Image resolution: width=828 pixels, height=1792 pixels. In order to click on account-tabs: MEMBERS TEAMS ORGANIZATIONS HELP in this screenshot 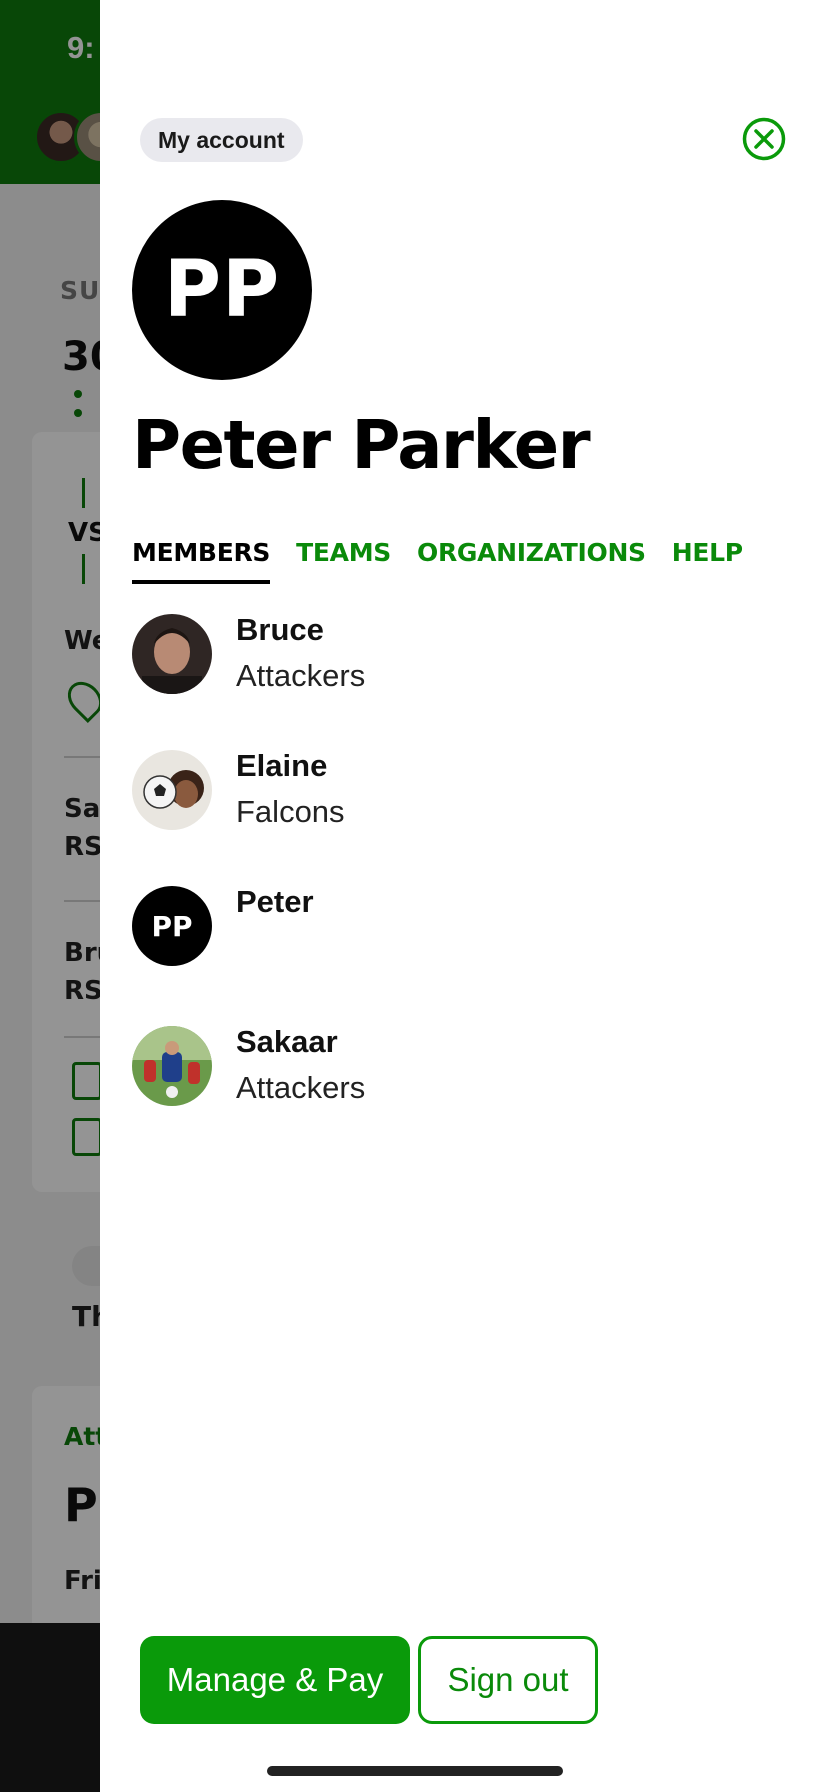, I will do `click(450, 557)`.